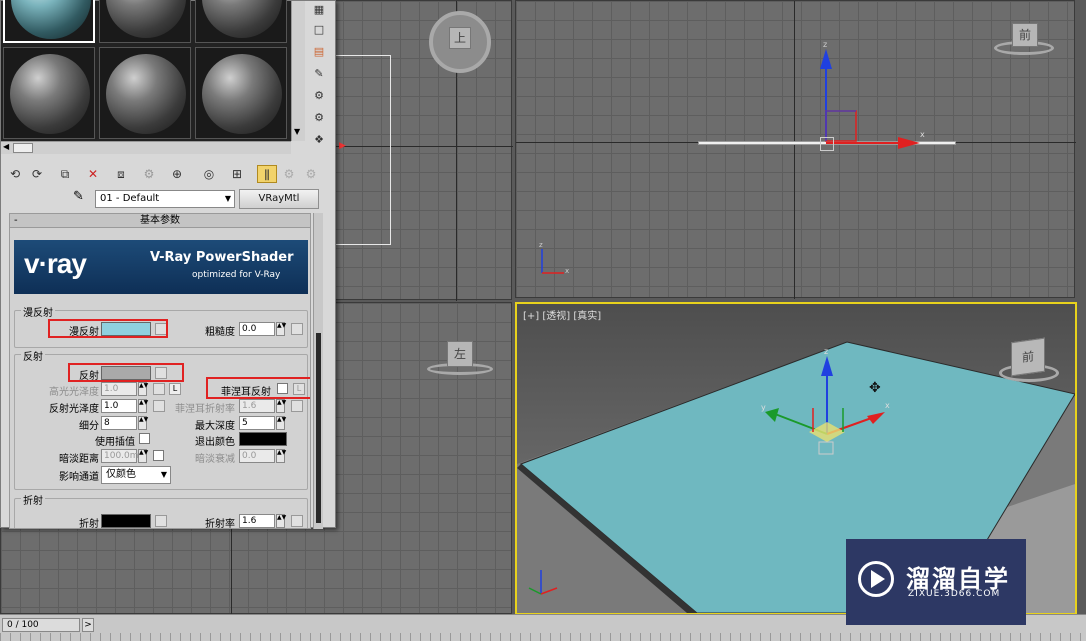  Describe the element at coordinates (763, 407) in the screenshot. I see `svg-text: y` at that location.